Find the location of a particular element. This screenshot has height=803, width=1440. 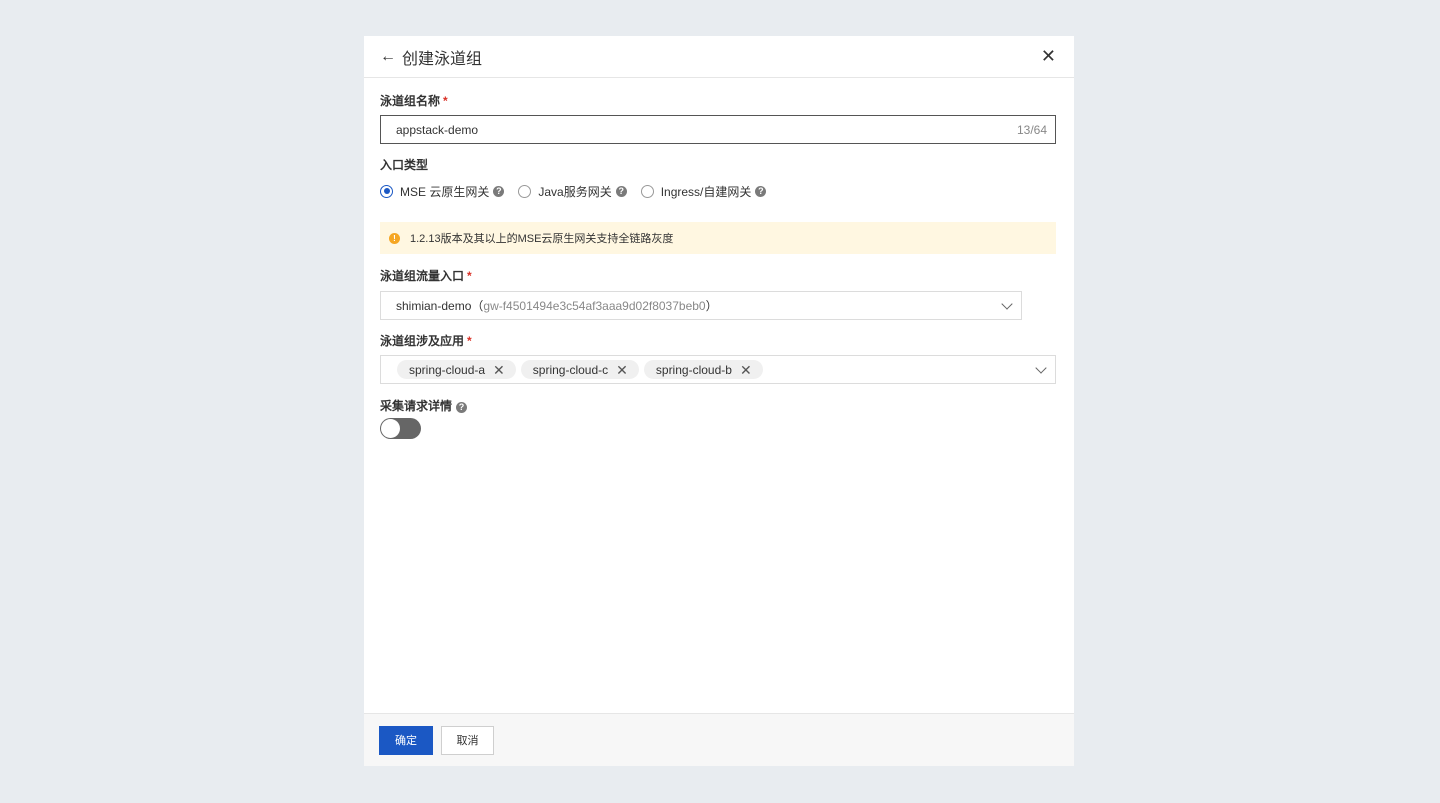

warning-icon: ! is located at coordinates (394, 238).